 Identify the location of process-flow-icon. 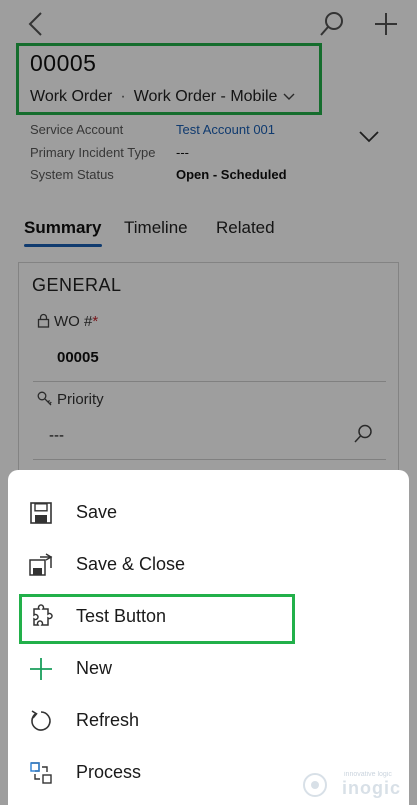
(41, 773).